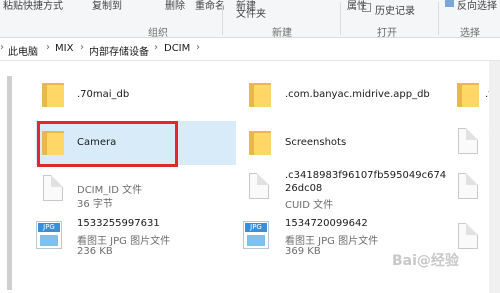 This screenshot has width=500, height=293. Describe the element at coordinates (158, 33) in the screenshot. I see `group-label-organize: 组织` at that location.